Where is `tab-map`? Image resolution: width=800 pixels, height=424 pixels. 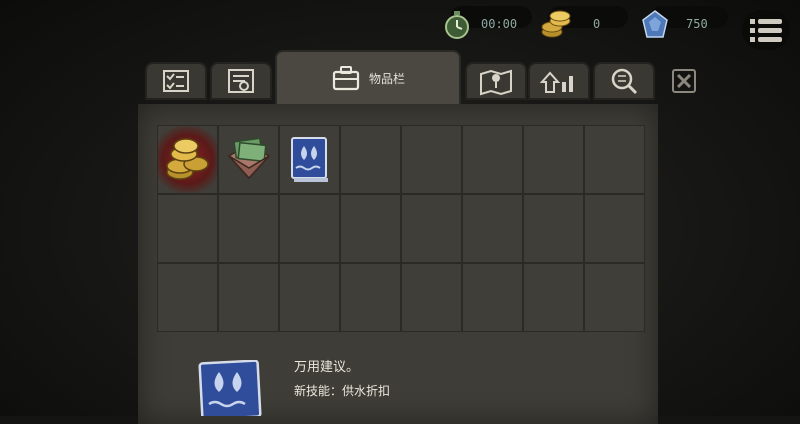
tab-map is located at coordinates (496, 81).